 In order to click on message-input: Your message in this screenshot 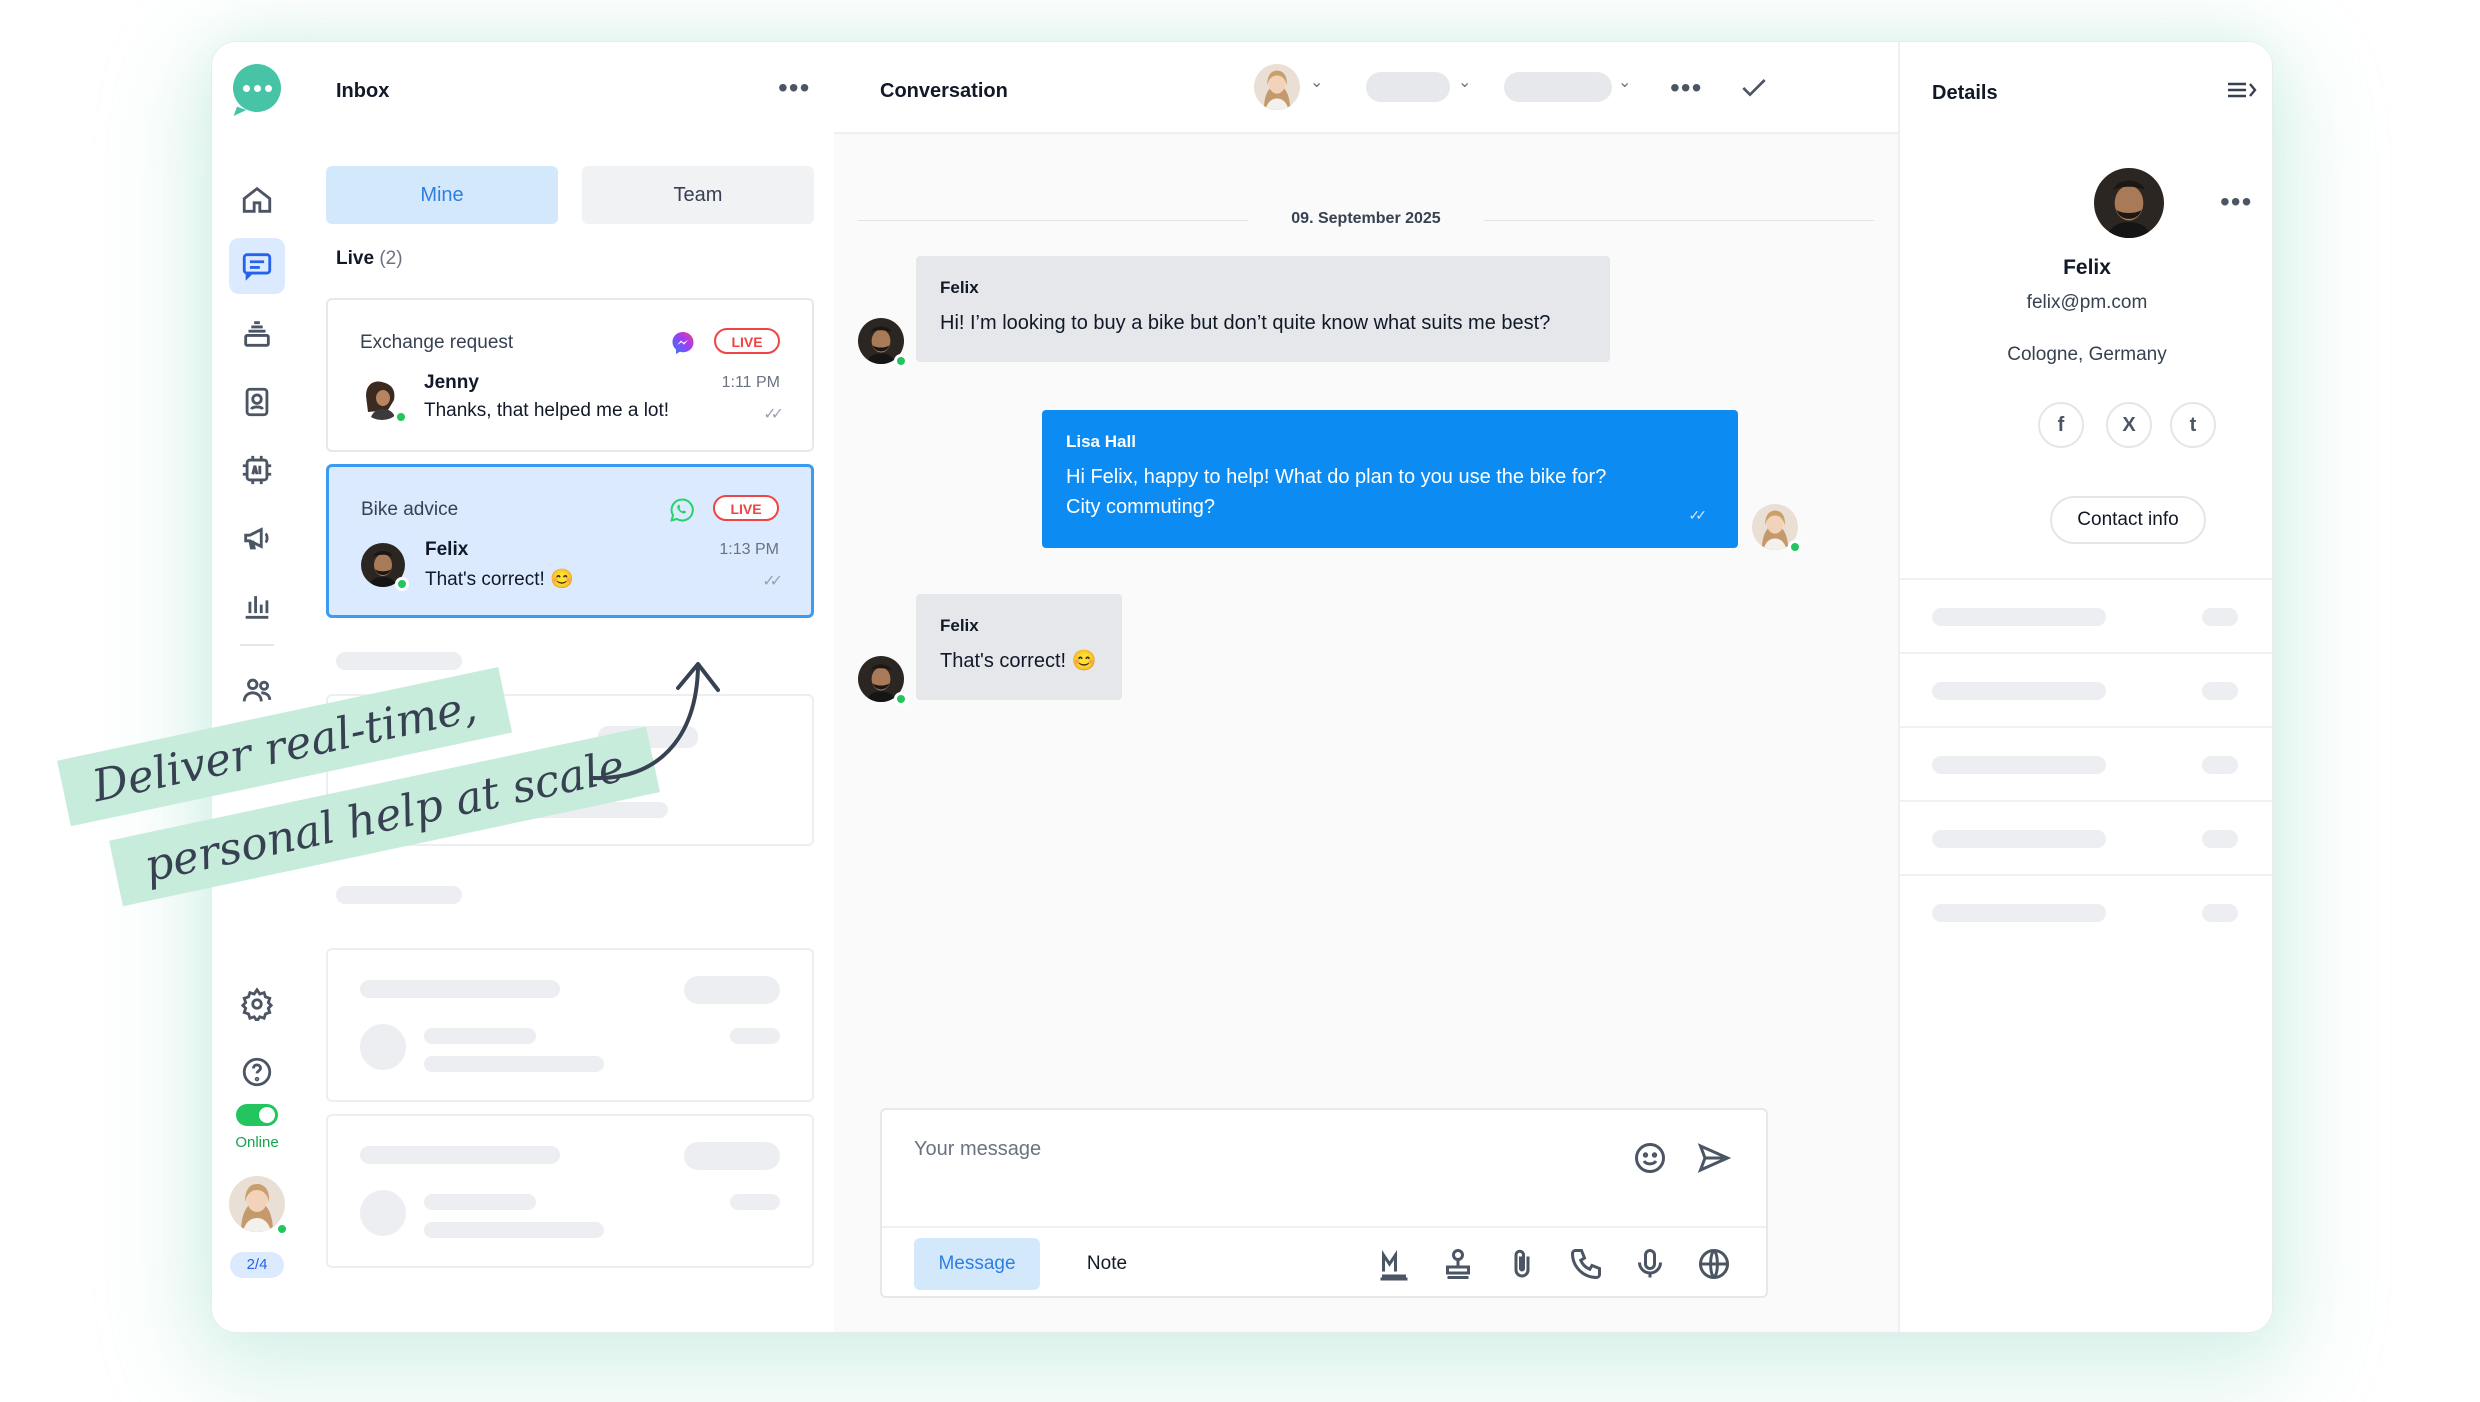, I will do `click(977, 1149)`.